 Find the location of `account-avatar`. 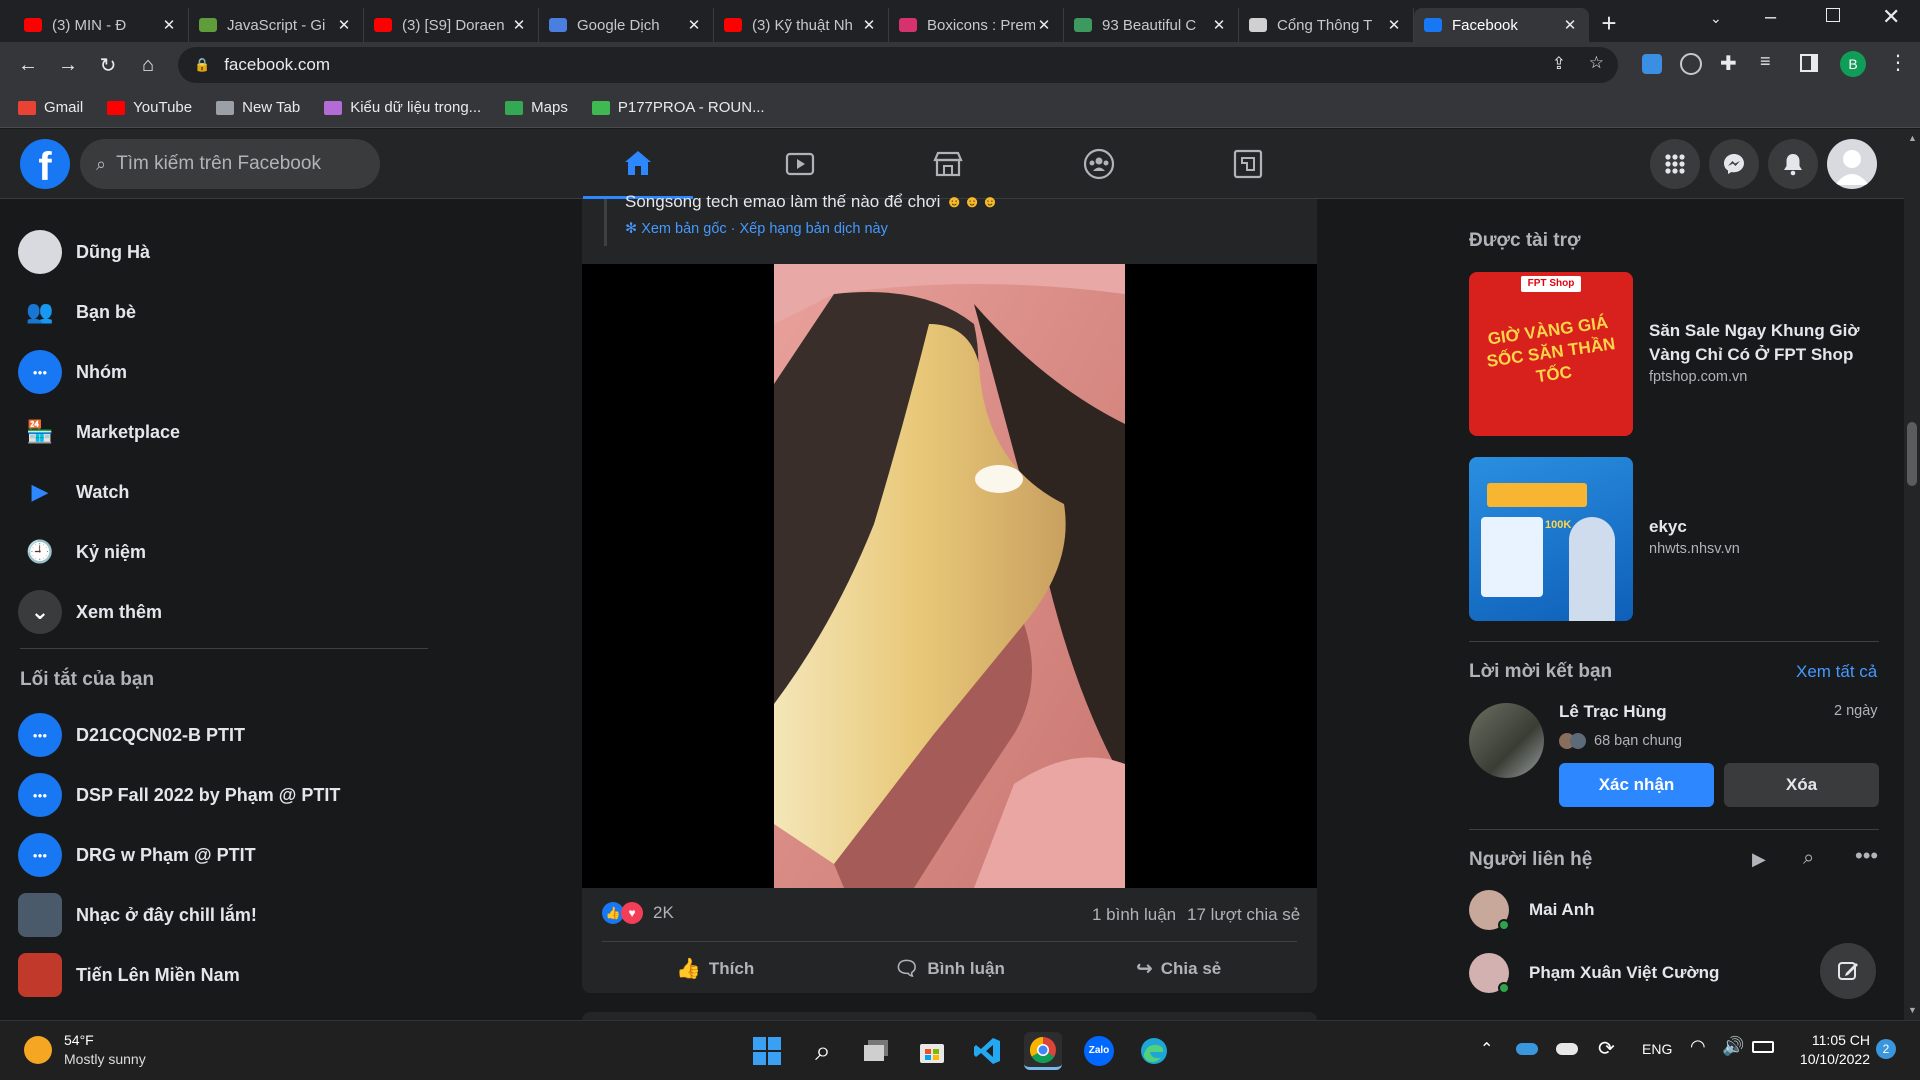

account-avatar is located at coordinates (1852, 164).